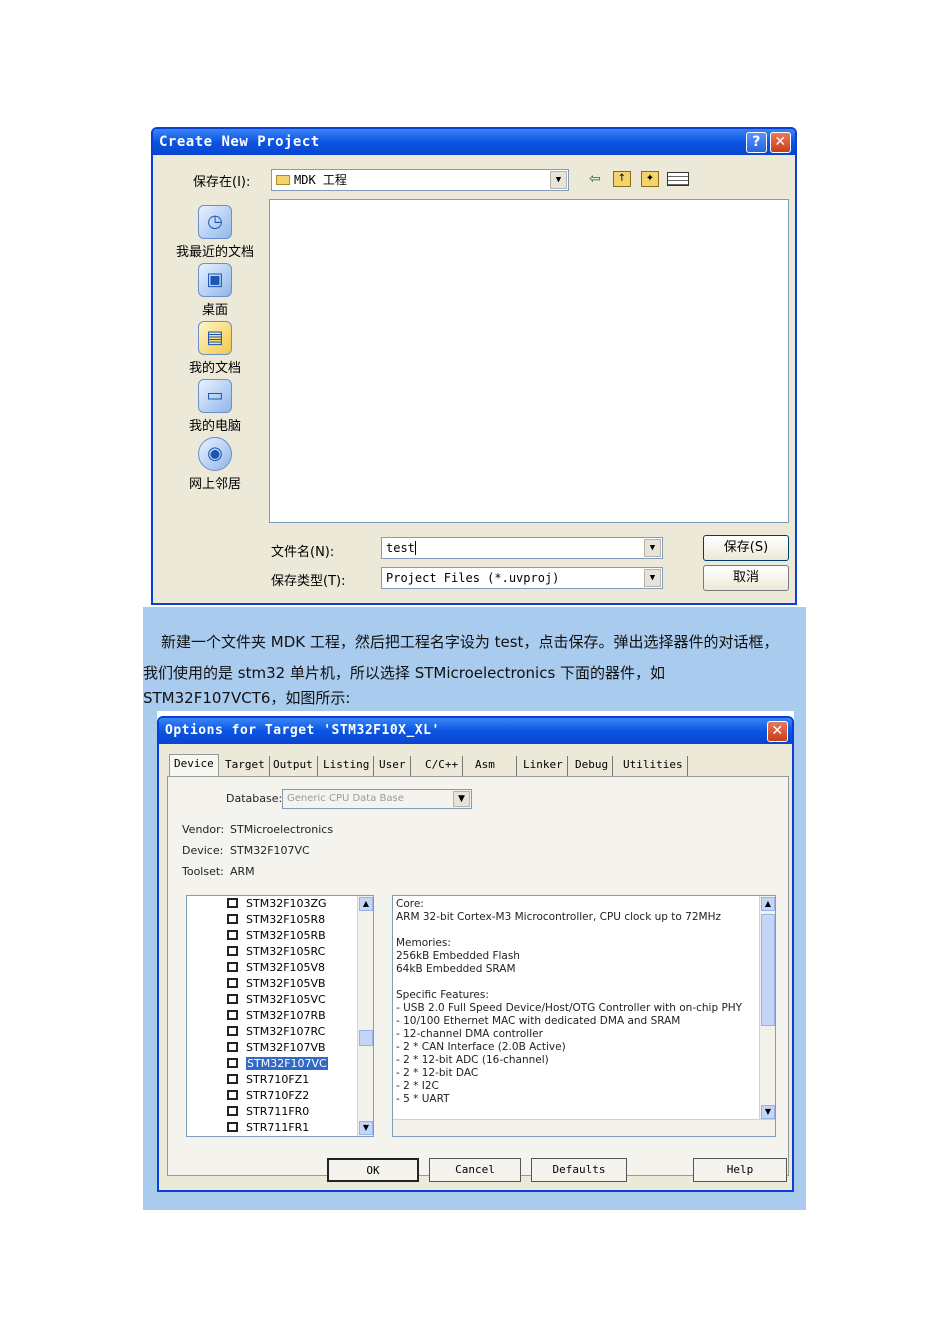 The height and width of the screenshot is (1344, 950). What do you see at coordinates (277, 1064) in the screenshot?
I see `list-item-selected: STM32F107VC` at bounding box center [277, 1064].